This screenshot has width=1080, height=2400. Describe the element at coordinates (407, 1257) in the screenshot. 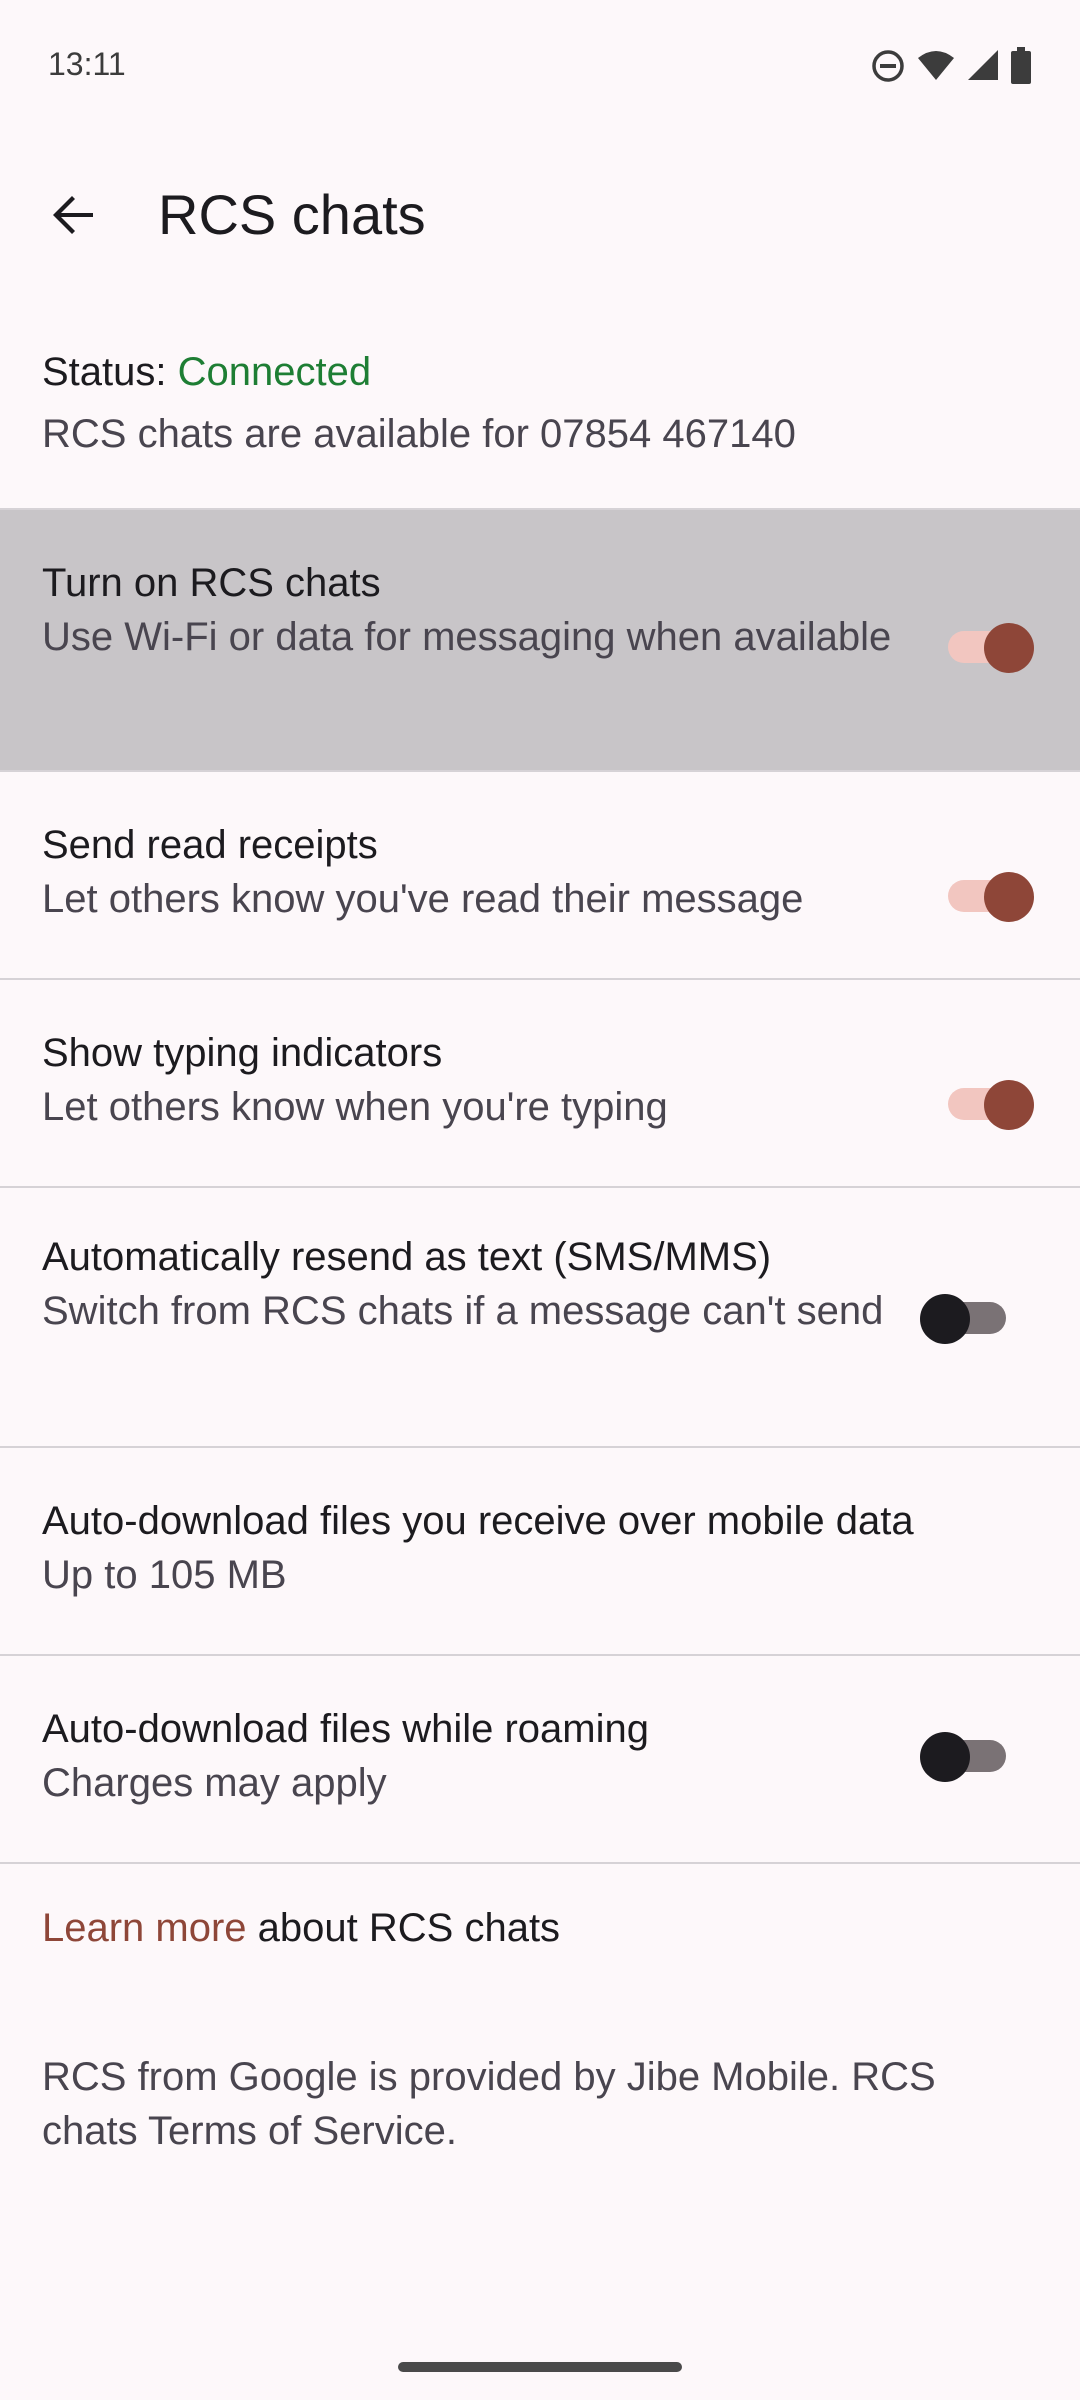

I see `setting-title: Automatically resend as text (SMS/MMS)` at that location.